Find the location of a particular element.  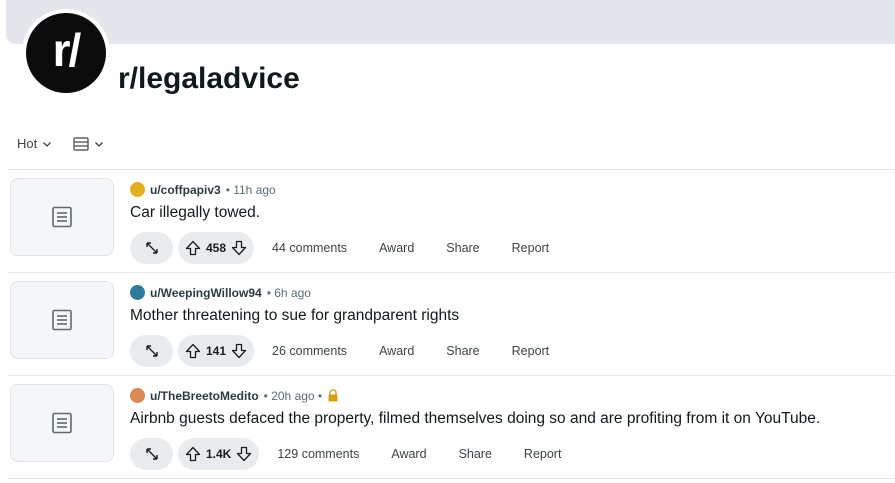

post-author: u/coffpapiv3 is located at coordinates (185, 190).